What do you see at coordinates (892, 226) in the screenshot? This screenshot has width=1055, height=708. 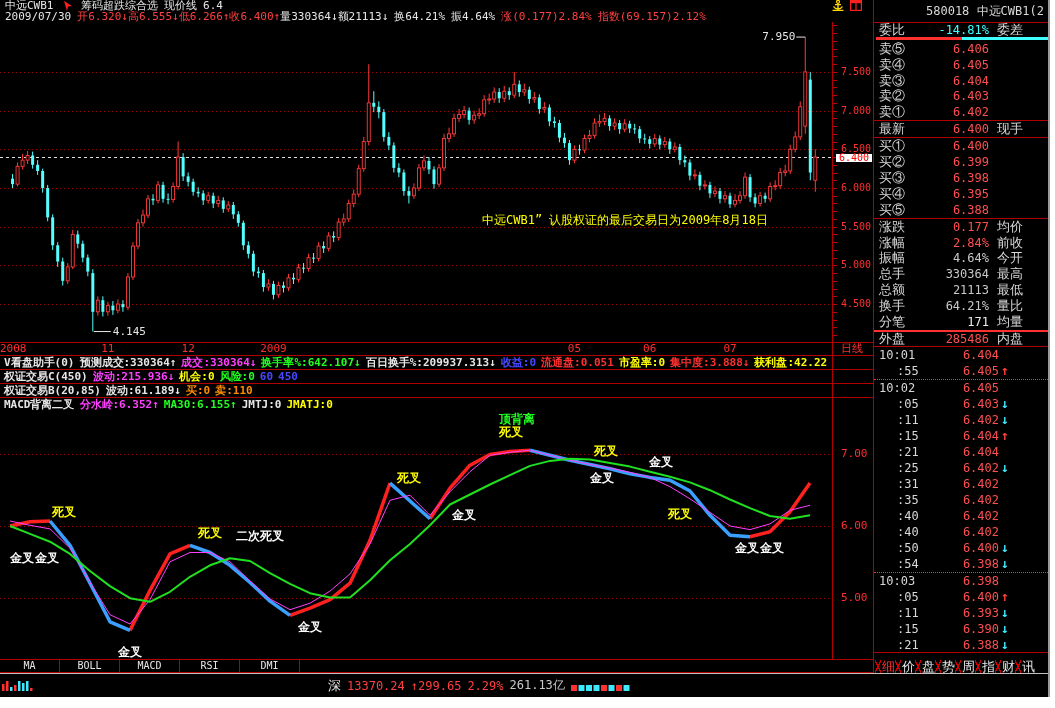 I see `stat-label: 涨跌` at bounding box center [892, 226].